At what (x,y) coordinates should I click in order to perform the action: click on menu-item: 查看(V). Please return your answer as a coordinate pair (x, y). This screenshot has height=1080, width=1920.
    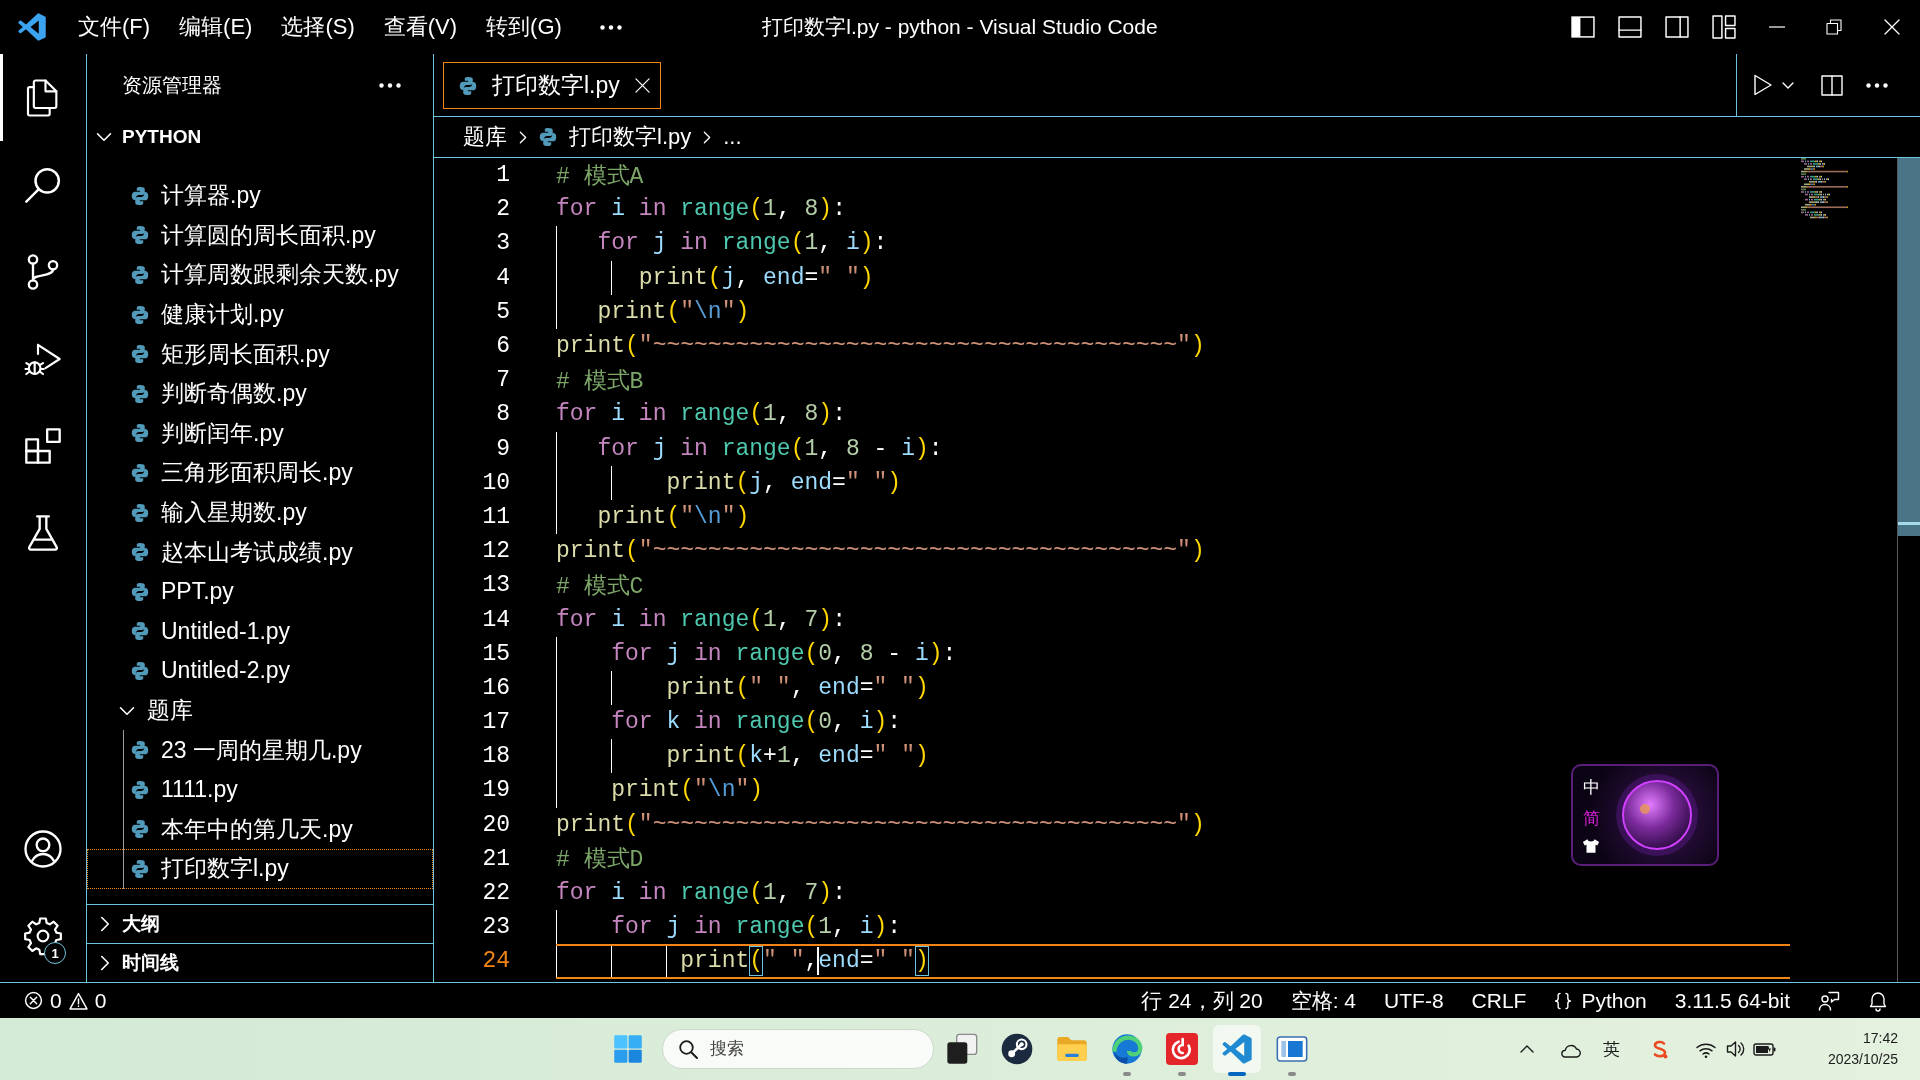
    Looking at the image, I should click on (420, 27).